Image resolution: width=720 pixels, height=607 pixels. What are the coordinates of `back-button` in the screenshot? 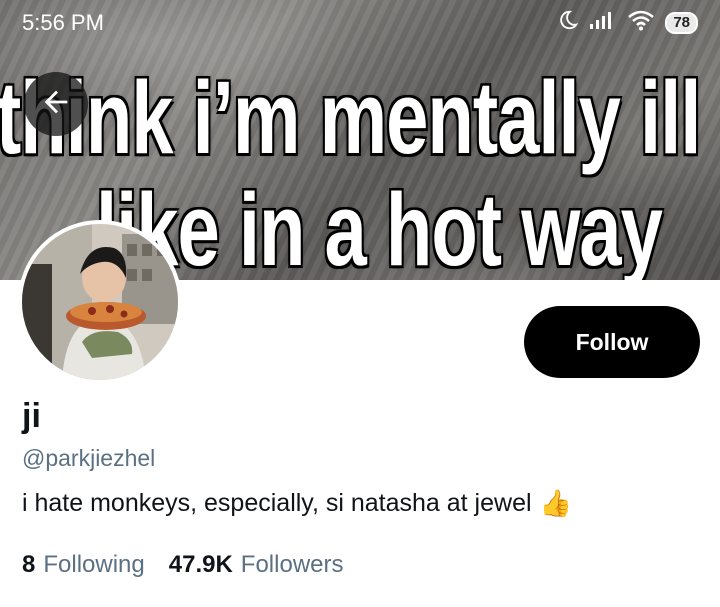 It's located at (56, 104).